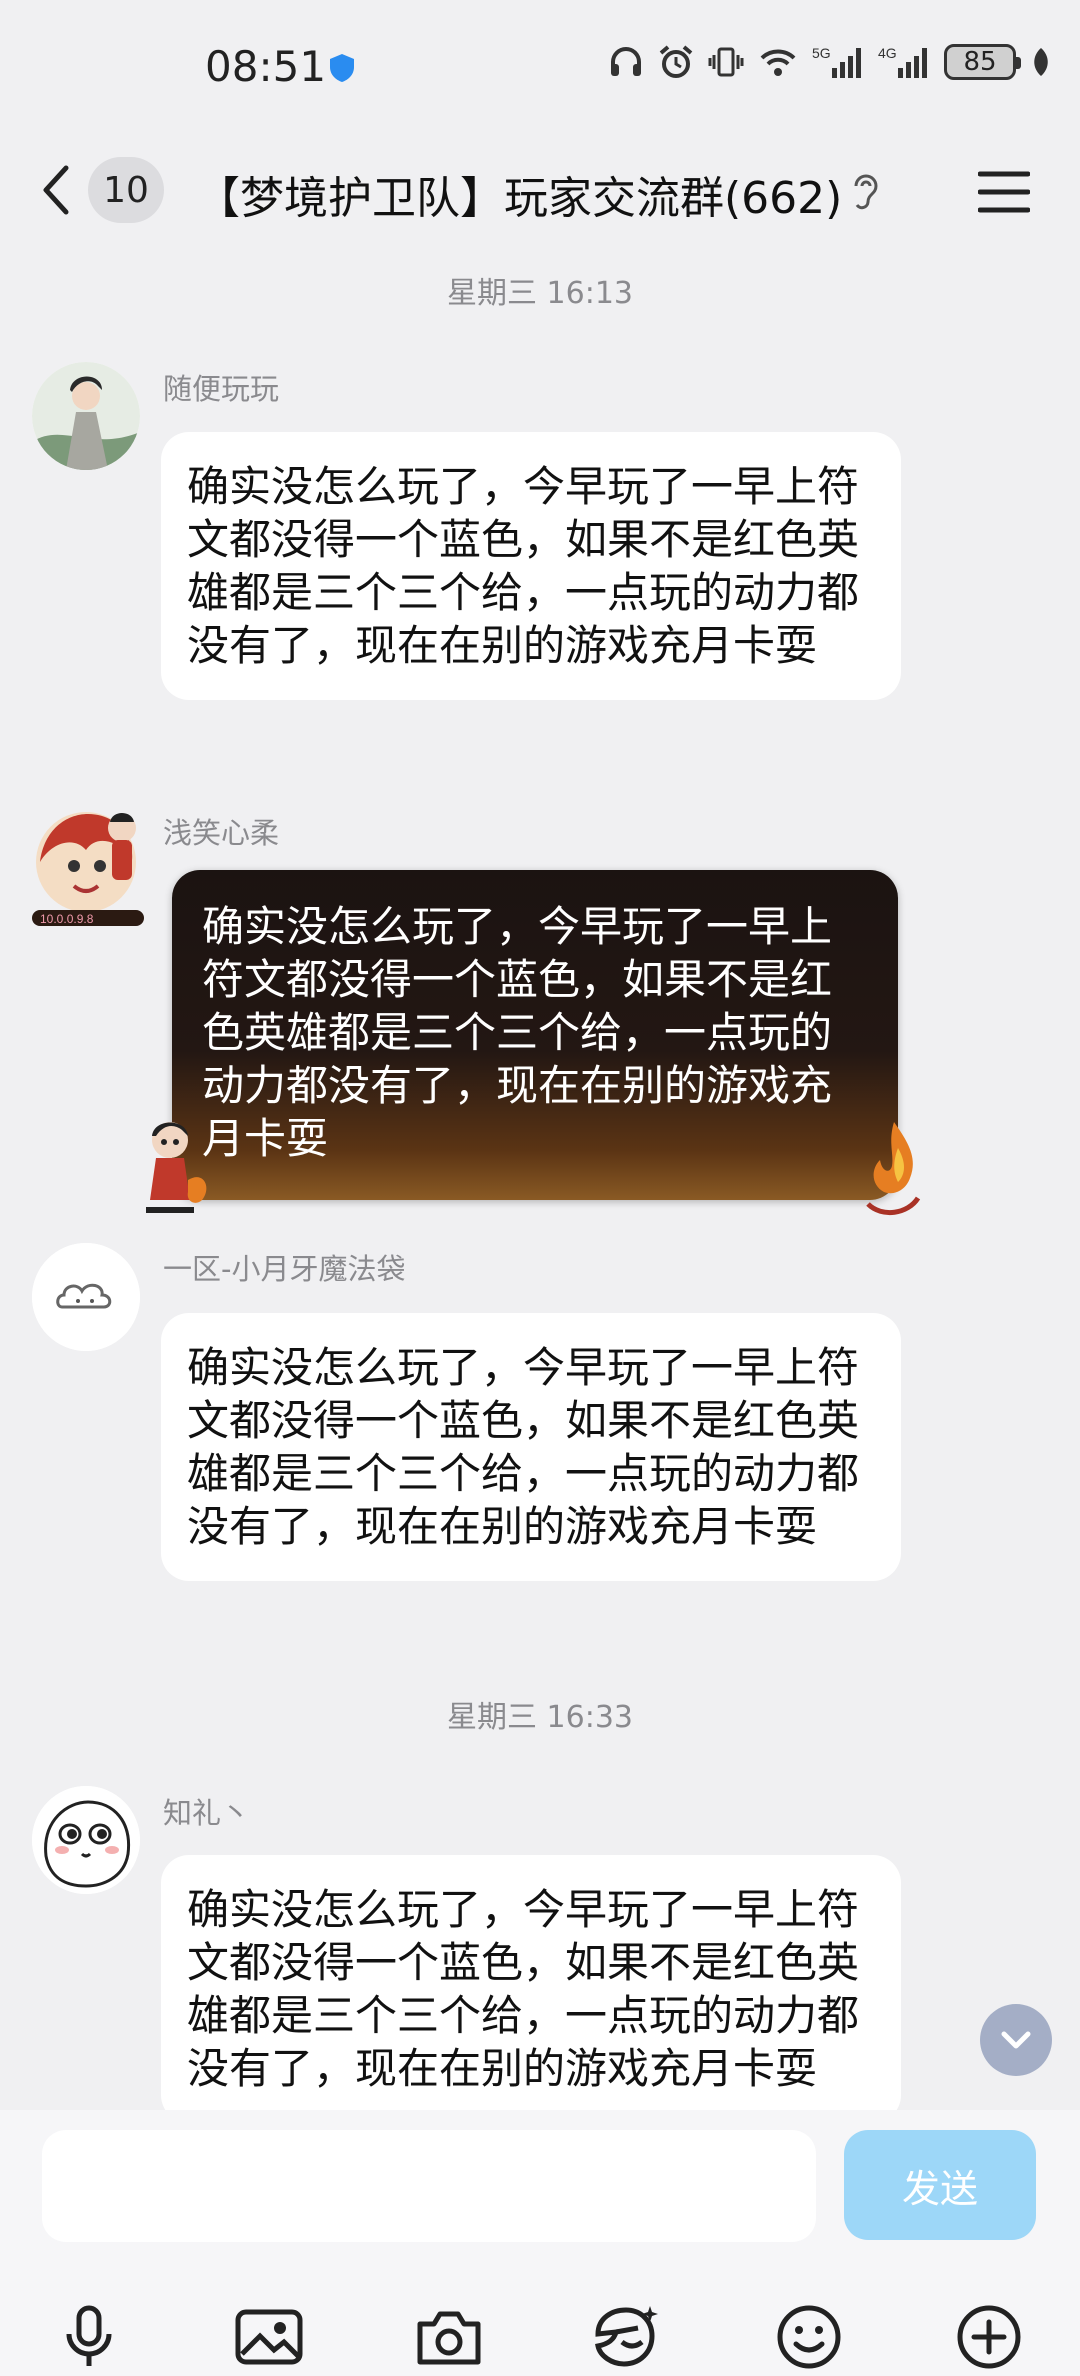  Describe the element at coordinates (89, 2337) in the screenshot. I see `microphone-icon` at that location.